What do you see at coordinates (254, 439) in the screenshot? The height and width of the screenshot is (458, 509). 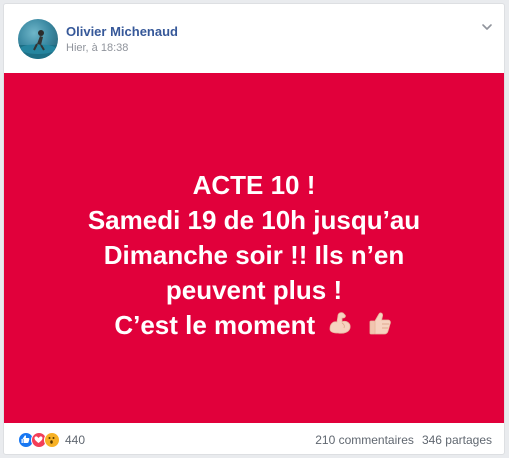 I see `post-footer: 440 210 commentaires 346 partages` at bounding box center [254, 439].